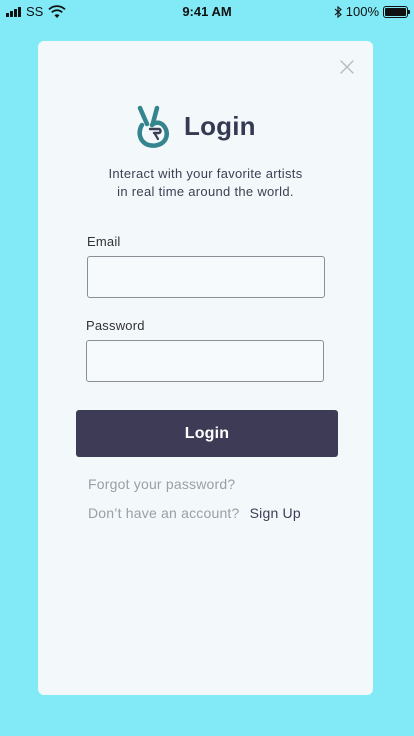  I want to click on bluetooth-icon, so click(338, 11).